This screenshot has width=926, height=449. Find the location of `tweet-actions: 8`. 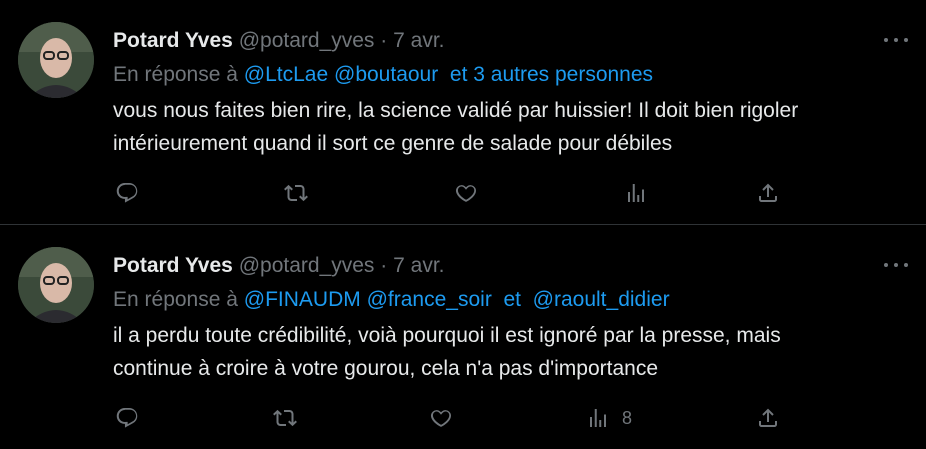

tweet-actions: 8 is located at coordinates (463, 418).